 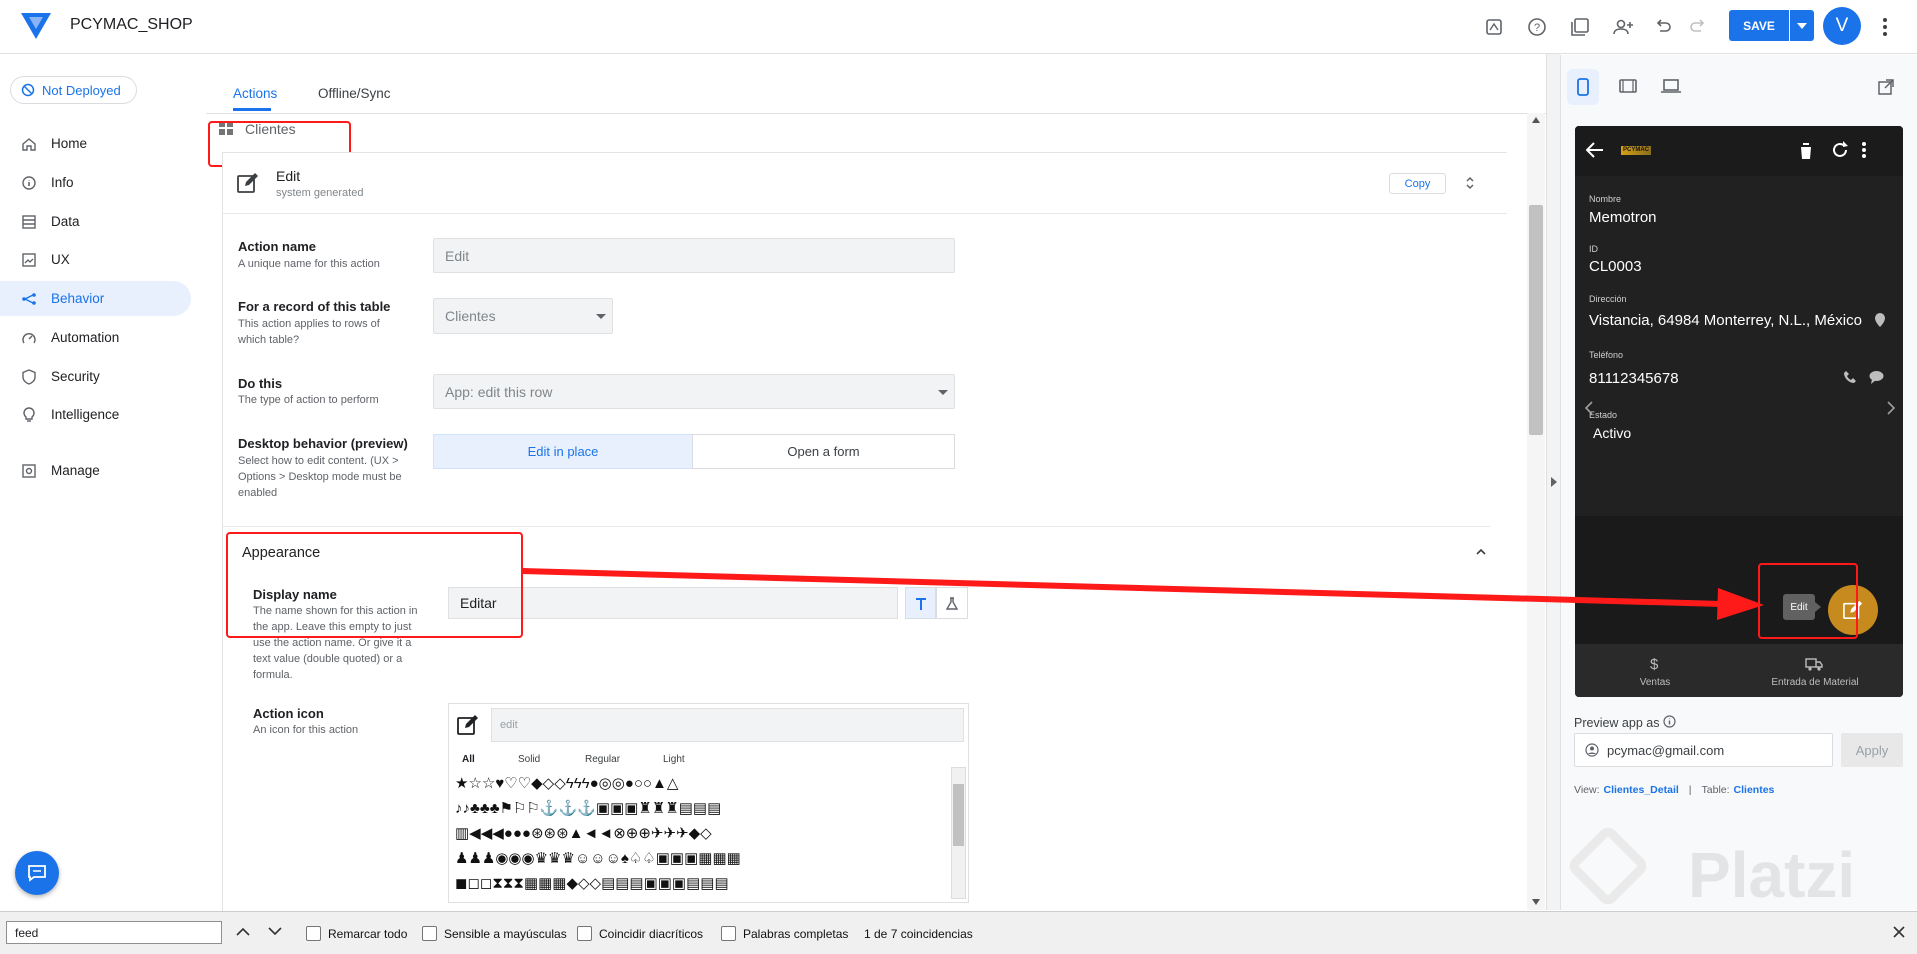 I want to click on table-select-value: Clientes, so click(x=470, y=316).